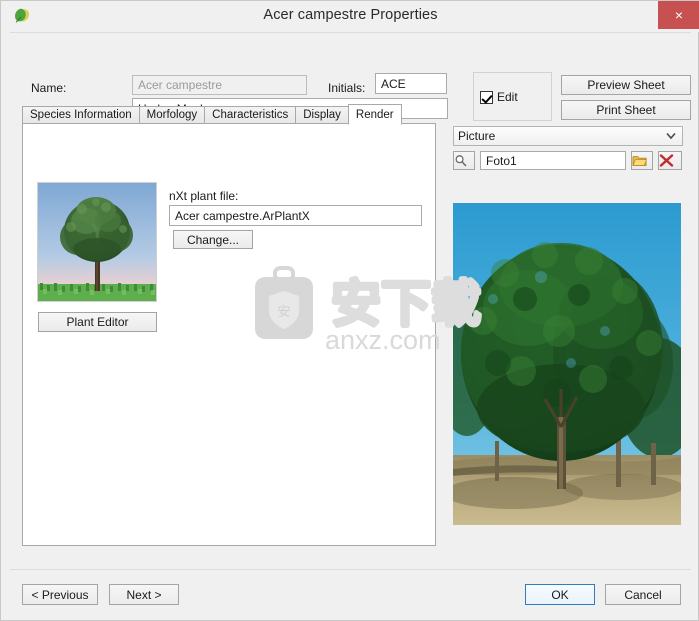 This screenshot has height=621, width=699. Describe the element at coordinates (350, 569) in the screenshot. I see `footer-separator` at that location.